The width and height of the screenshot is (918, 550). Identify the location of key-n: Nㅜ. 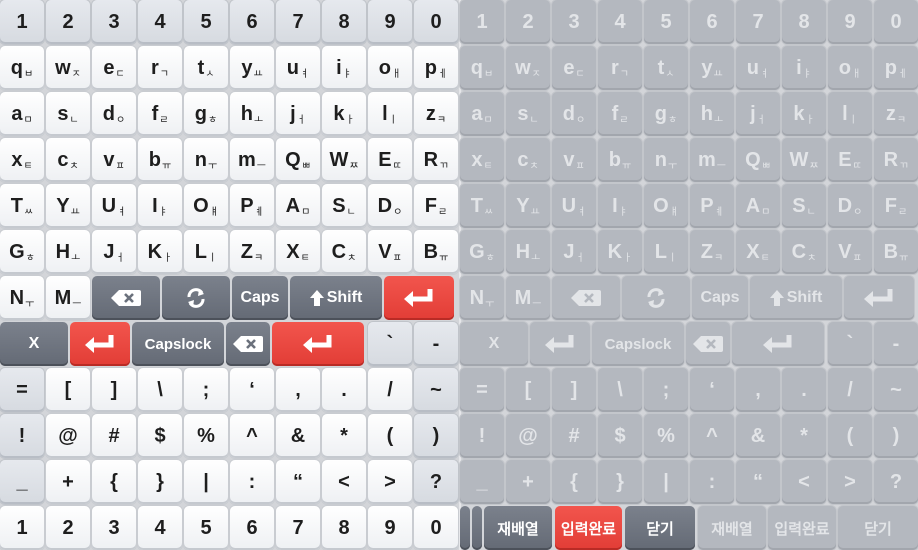
(22, 298).